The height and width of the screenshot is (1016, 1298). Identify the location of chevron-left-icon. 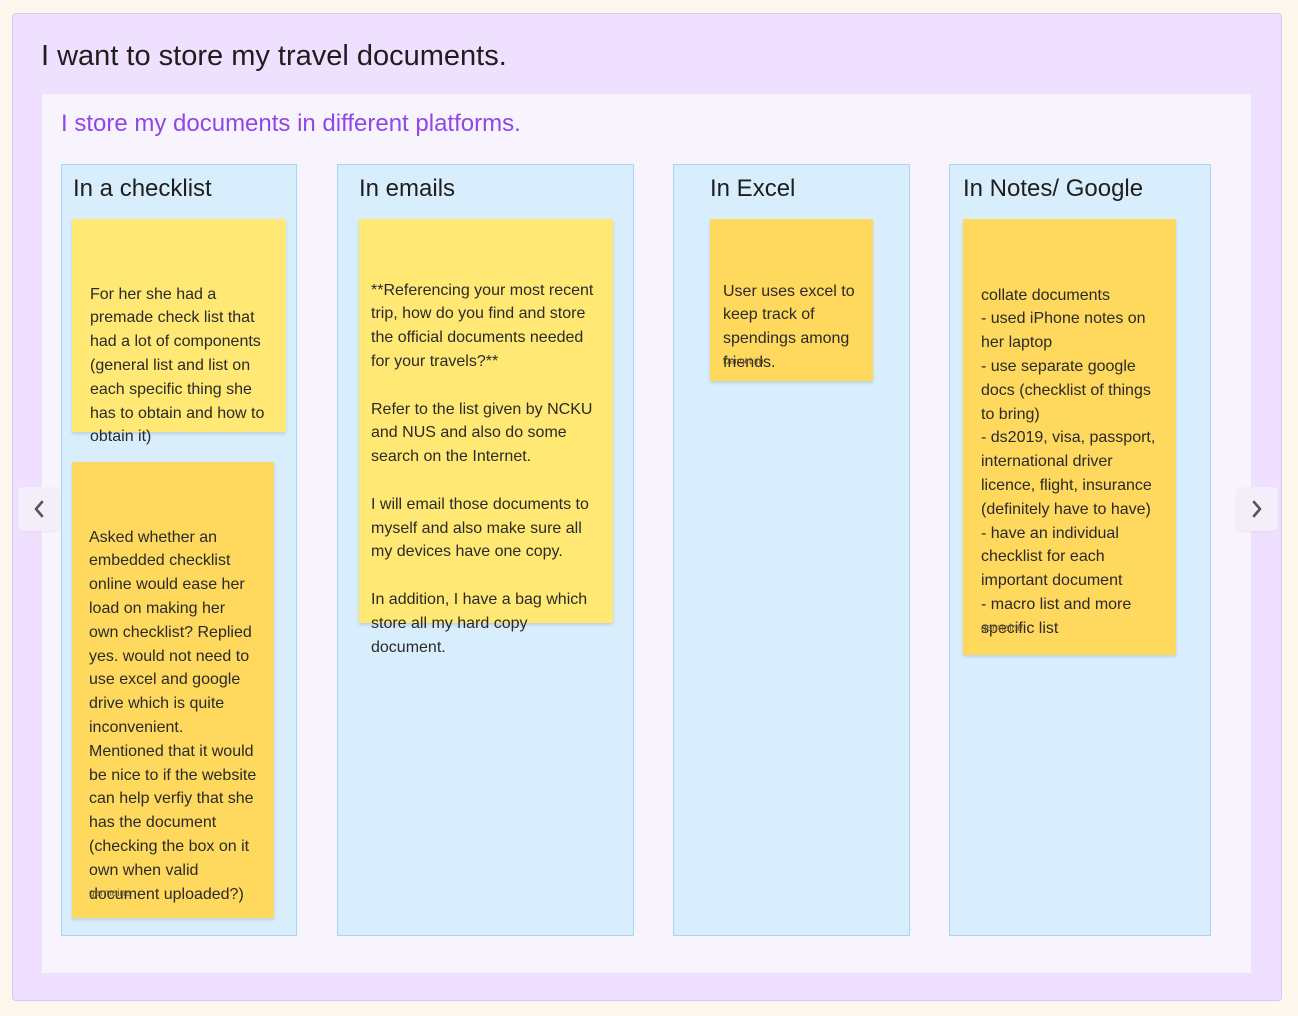
(39, 509).